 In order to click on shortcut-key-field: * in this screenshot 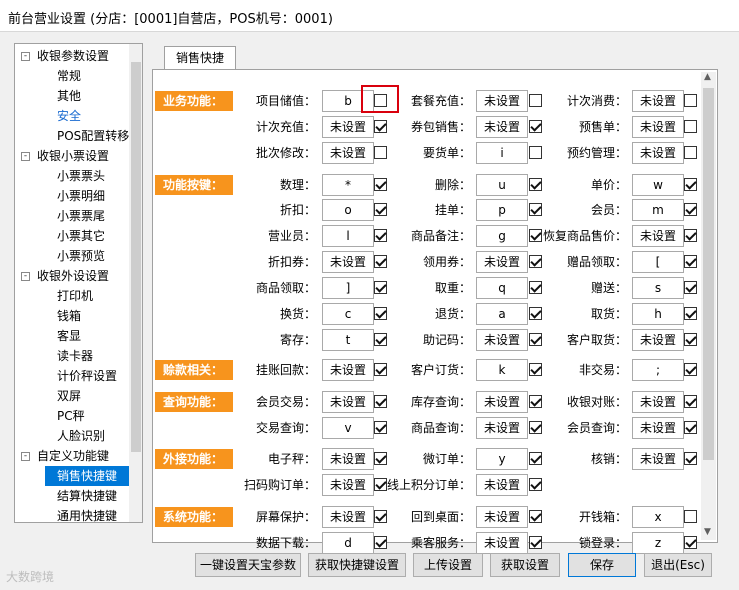, I will do `click(348, 185)`.